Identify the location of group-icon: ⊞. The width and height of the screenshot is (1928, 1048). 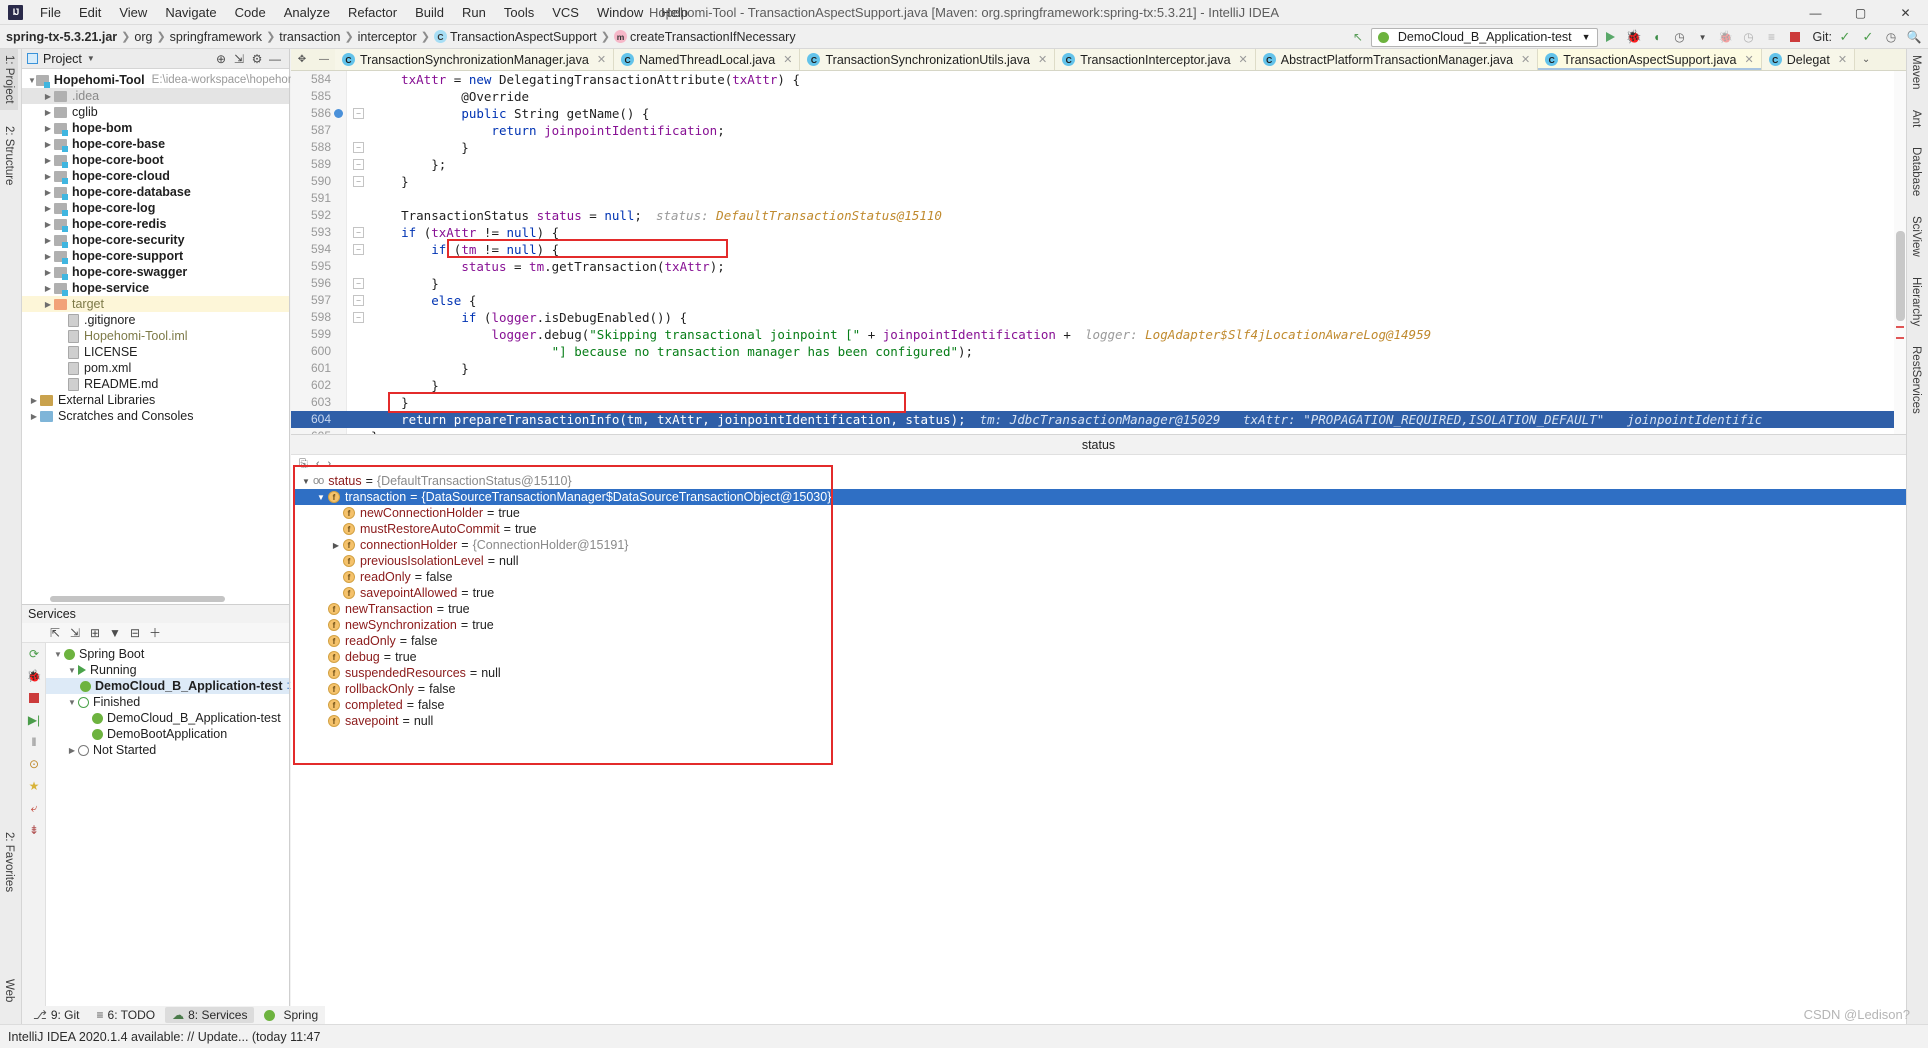
(95, 633).